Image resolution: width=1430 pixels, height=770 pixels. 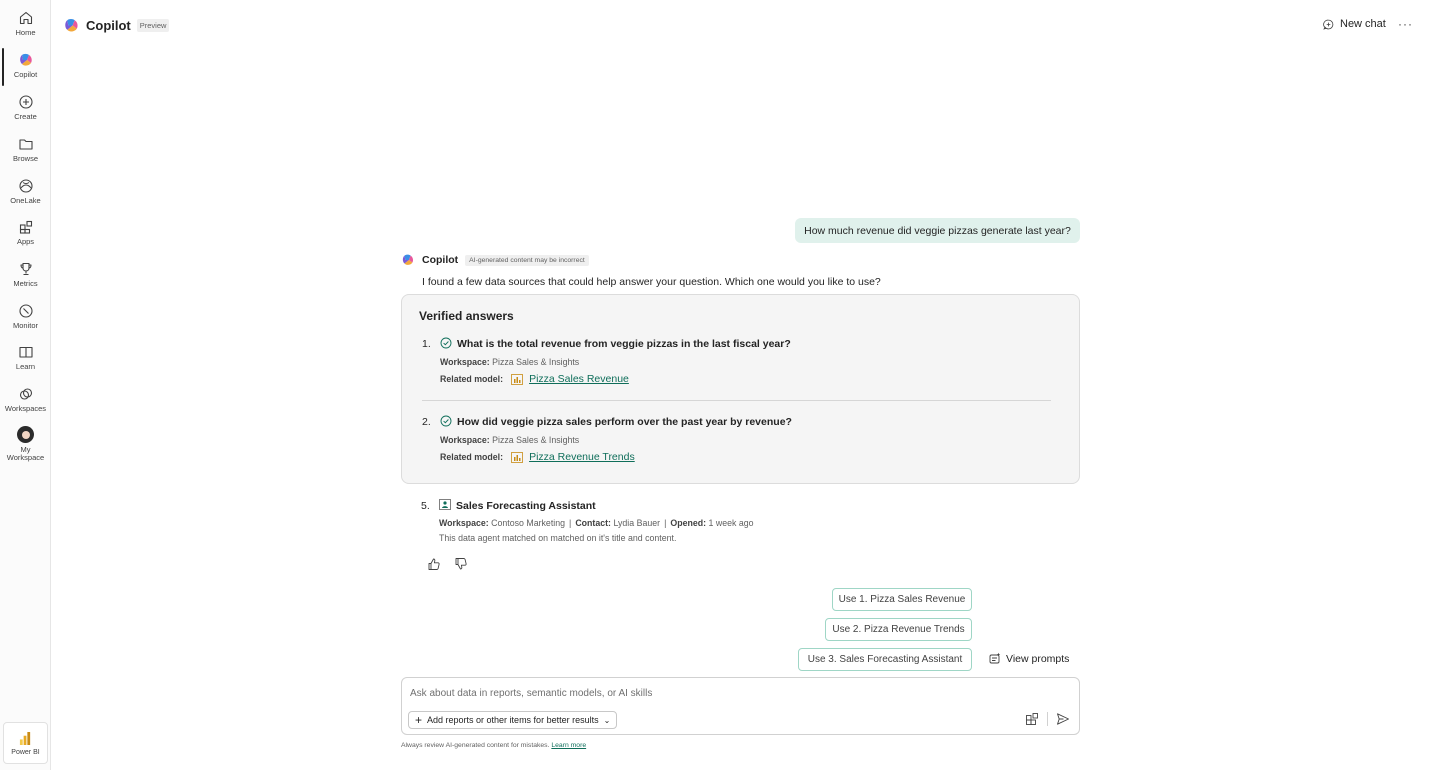 What do you see at coordinates (425, 506) in the screenshot?
I see `agent-number: 5.` at bounding box center [425, 506].